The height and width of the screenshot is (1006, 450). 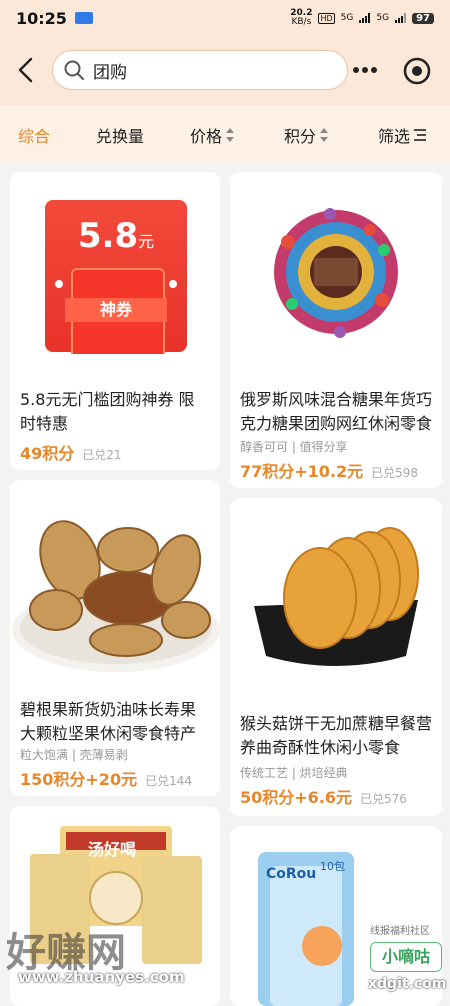 I want to click on filter-lines-icon, so click(x=420, y=135).